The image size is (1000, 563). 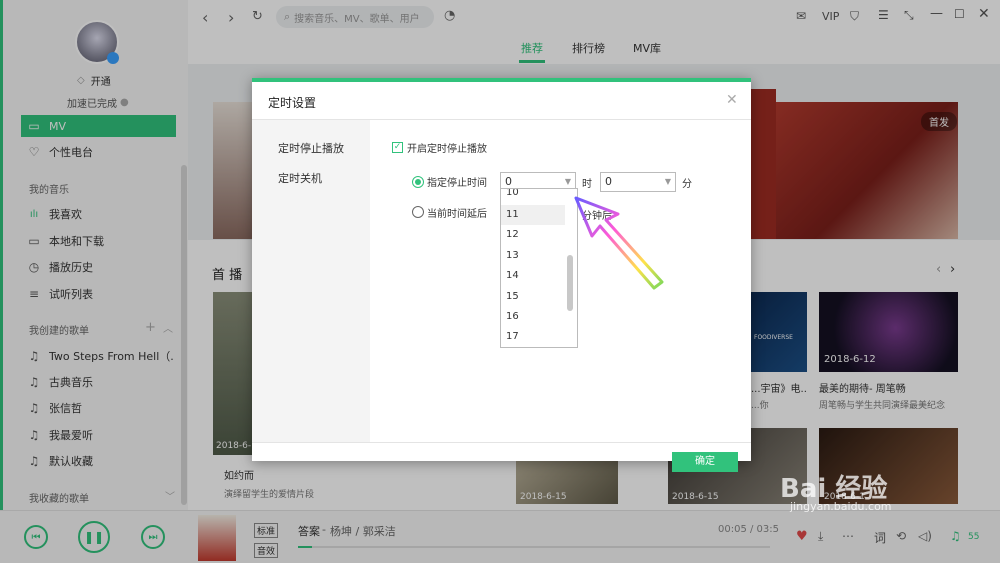 I want to click on radio-delay, so click(x=418, y=212).